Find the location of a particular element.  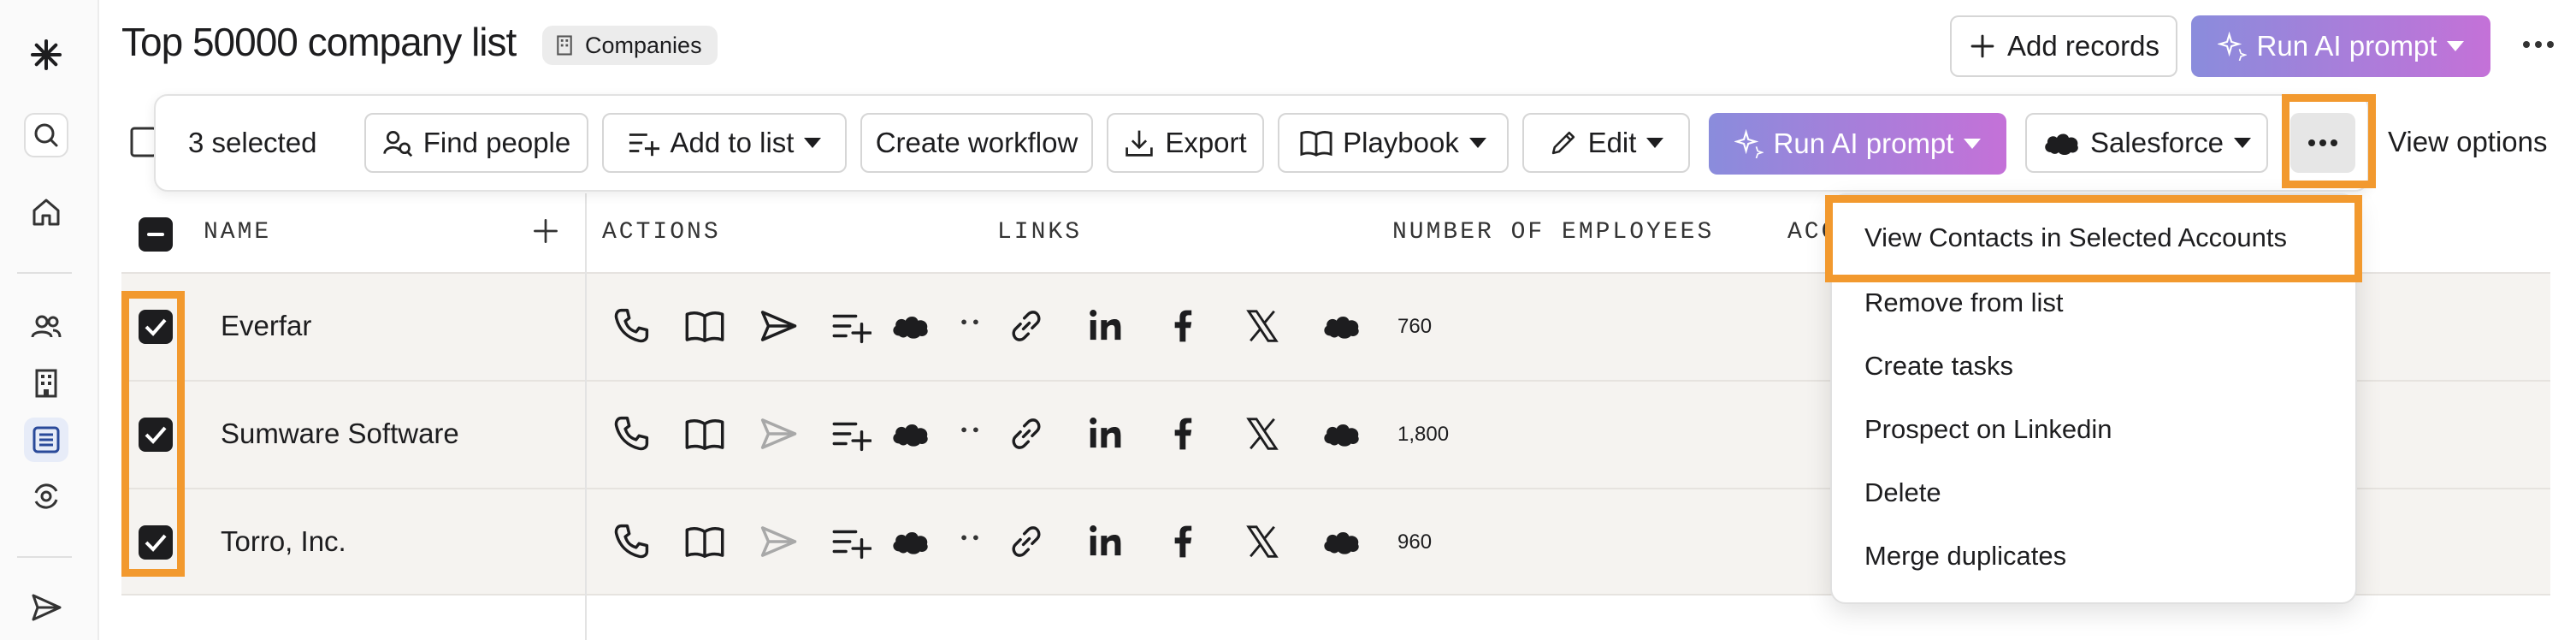

logo-icon is located at coordinates (46, 55).